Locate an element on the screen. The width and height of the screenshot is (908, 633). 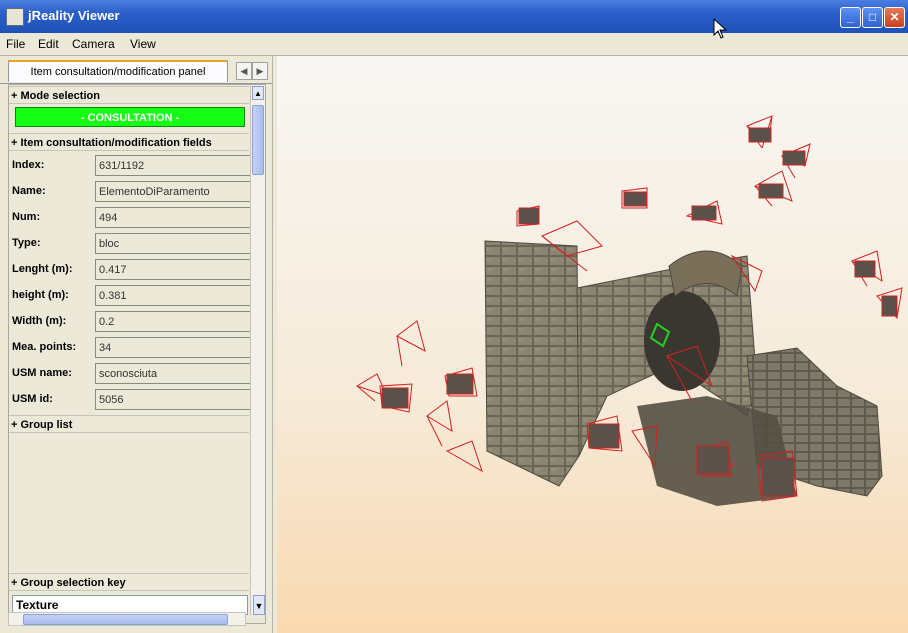
window-title: jReality Viewer is located at coordinates (74, 15).